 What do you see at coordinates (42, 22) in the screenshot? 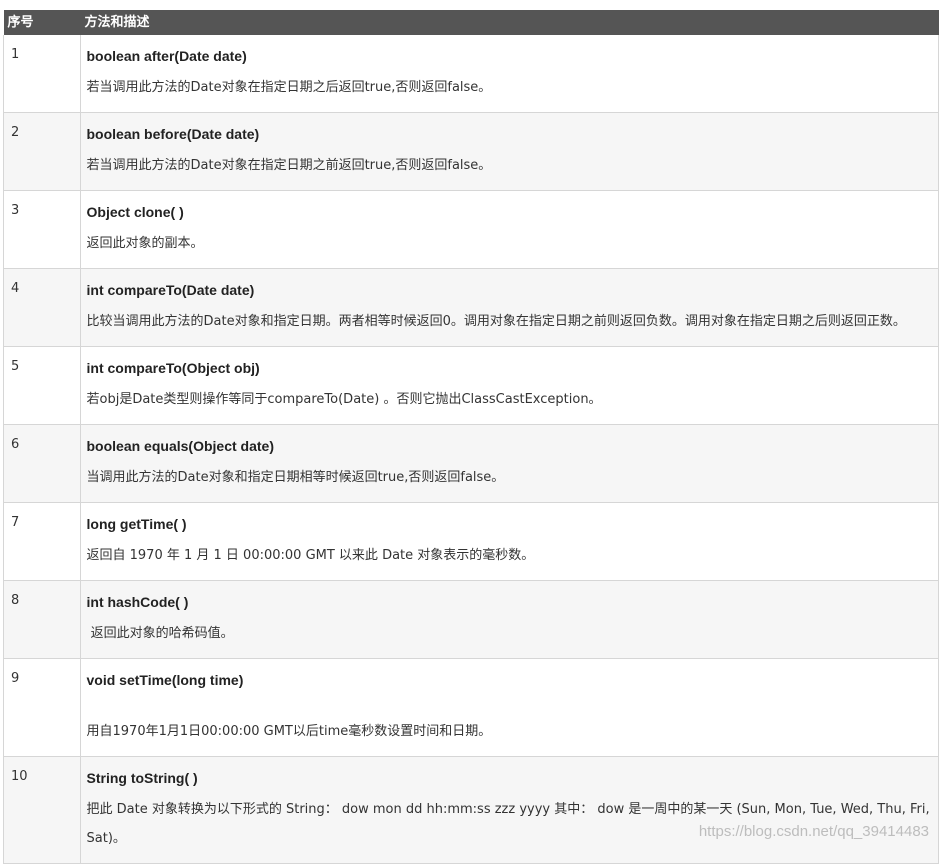
I see `header-index: 序号` at bounding box center [42, 22].